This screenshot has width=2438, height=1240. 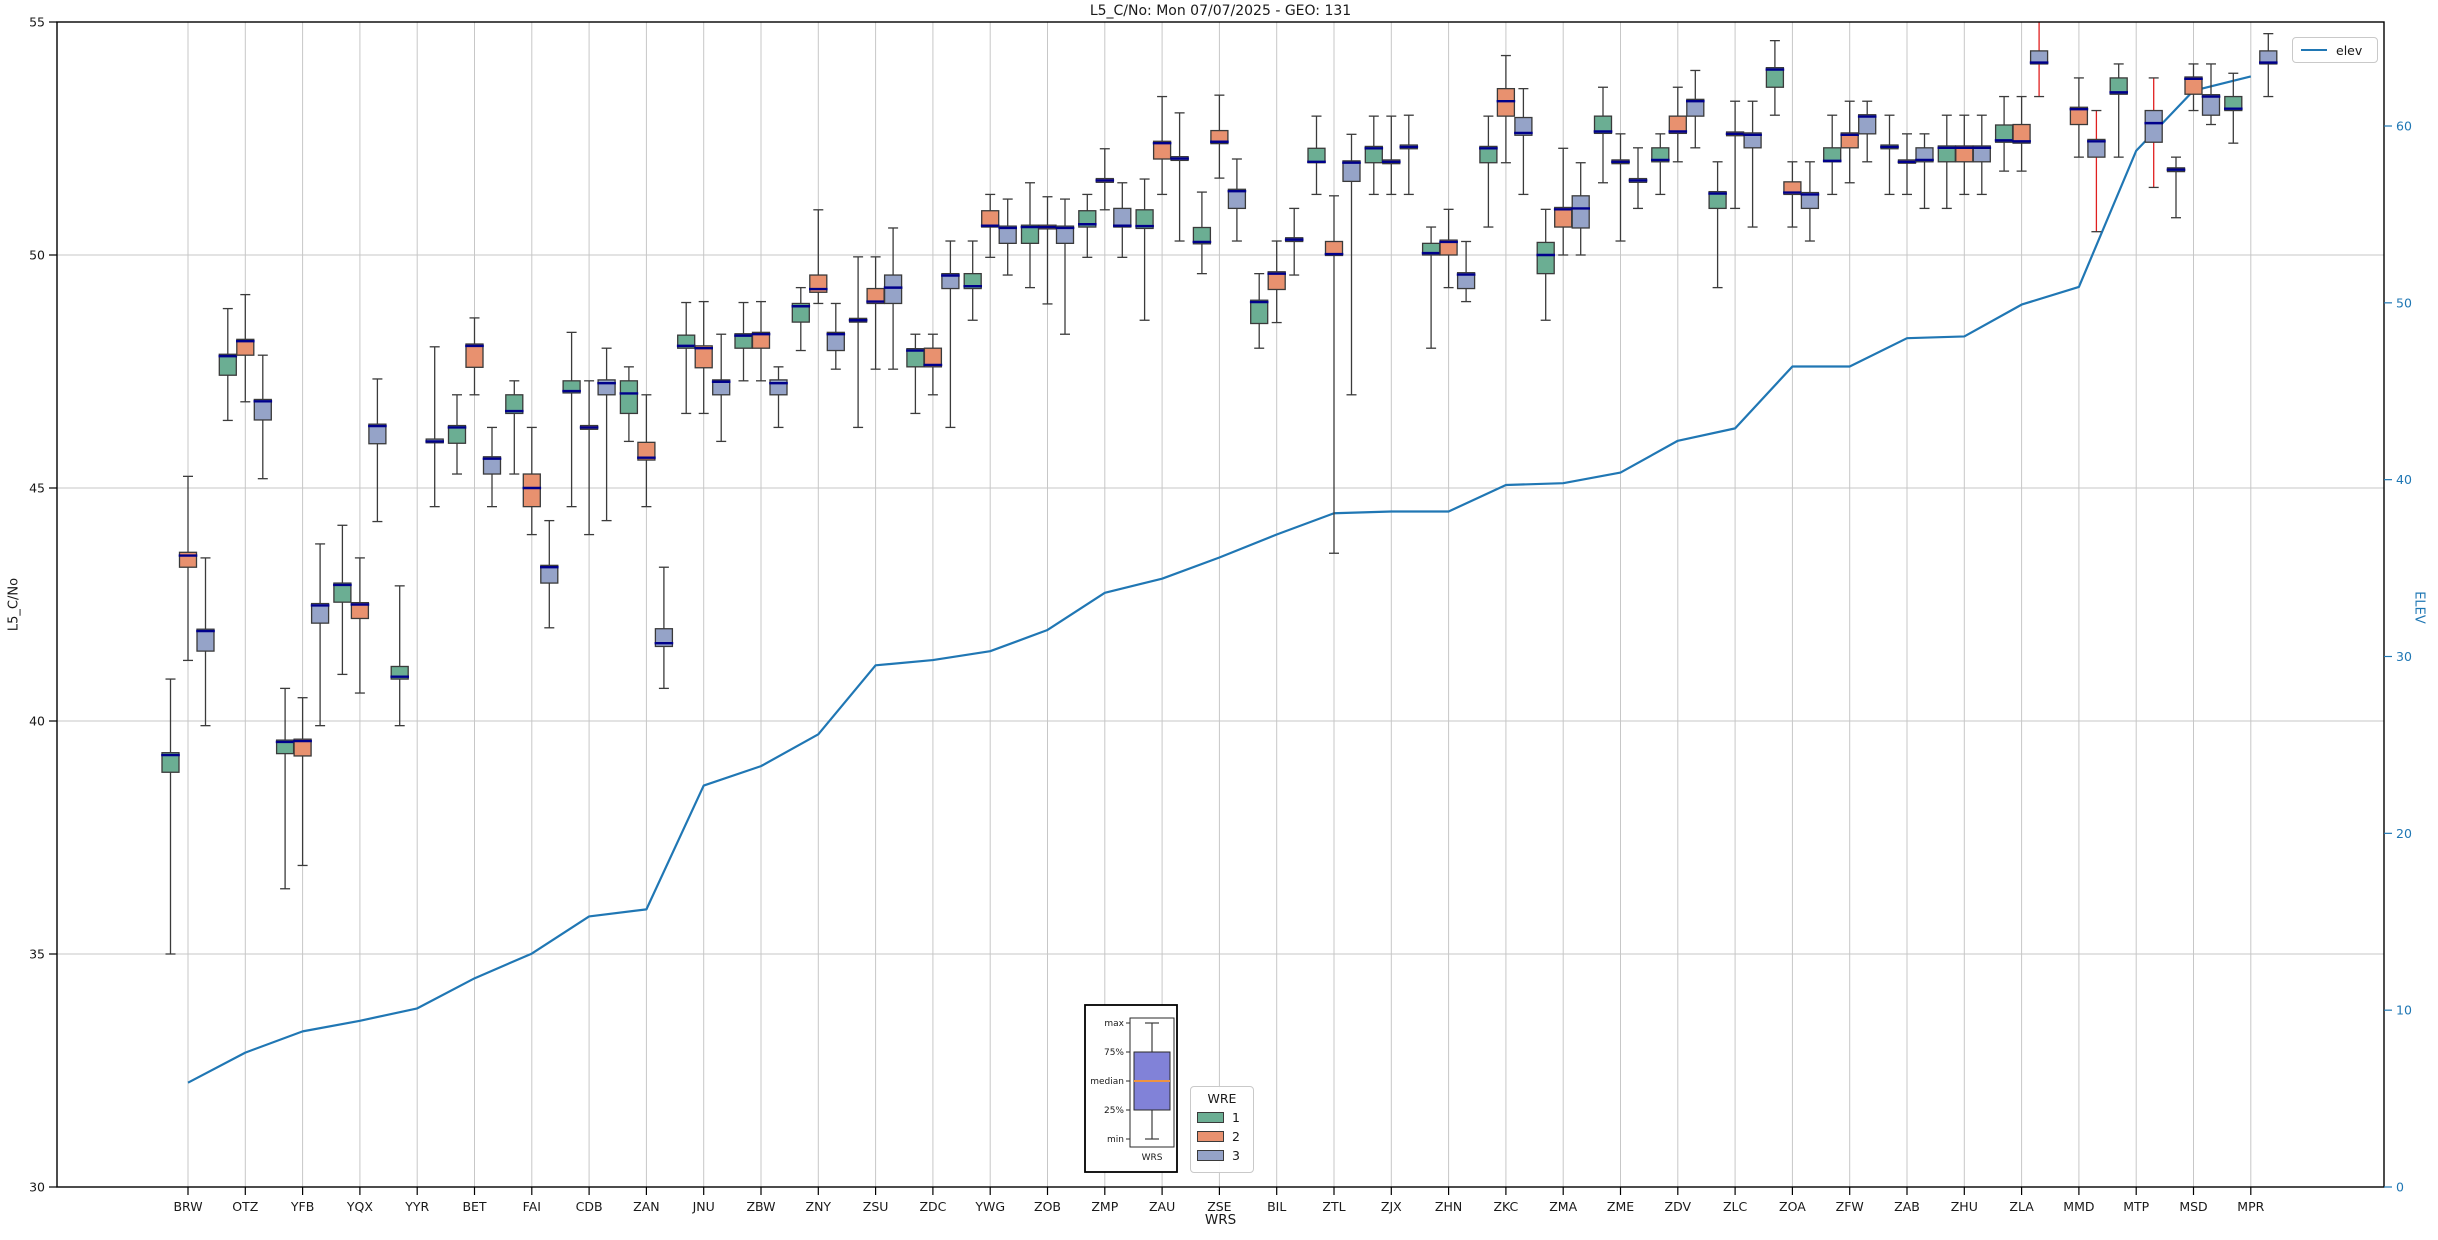 What do you see at coordinates (1210, 1136) in the screenshot?
I see `wre2-swatch-icon` at bounding box center [1210, 1136].